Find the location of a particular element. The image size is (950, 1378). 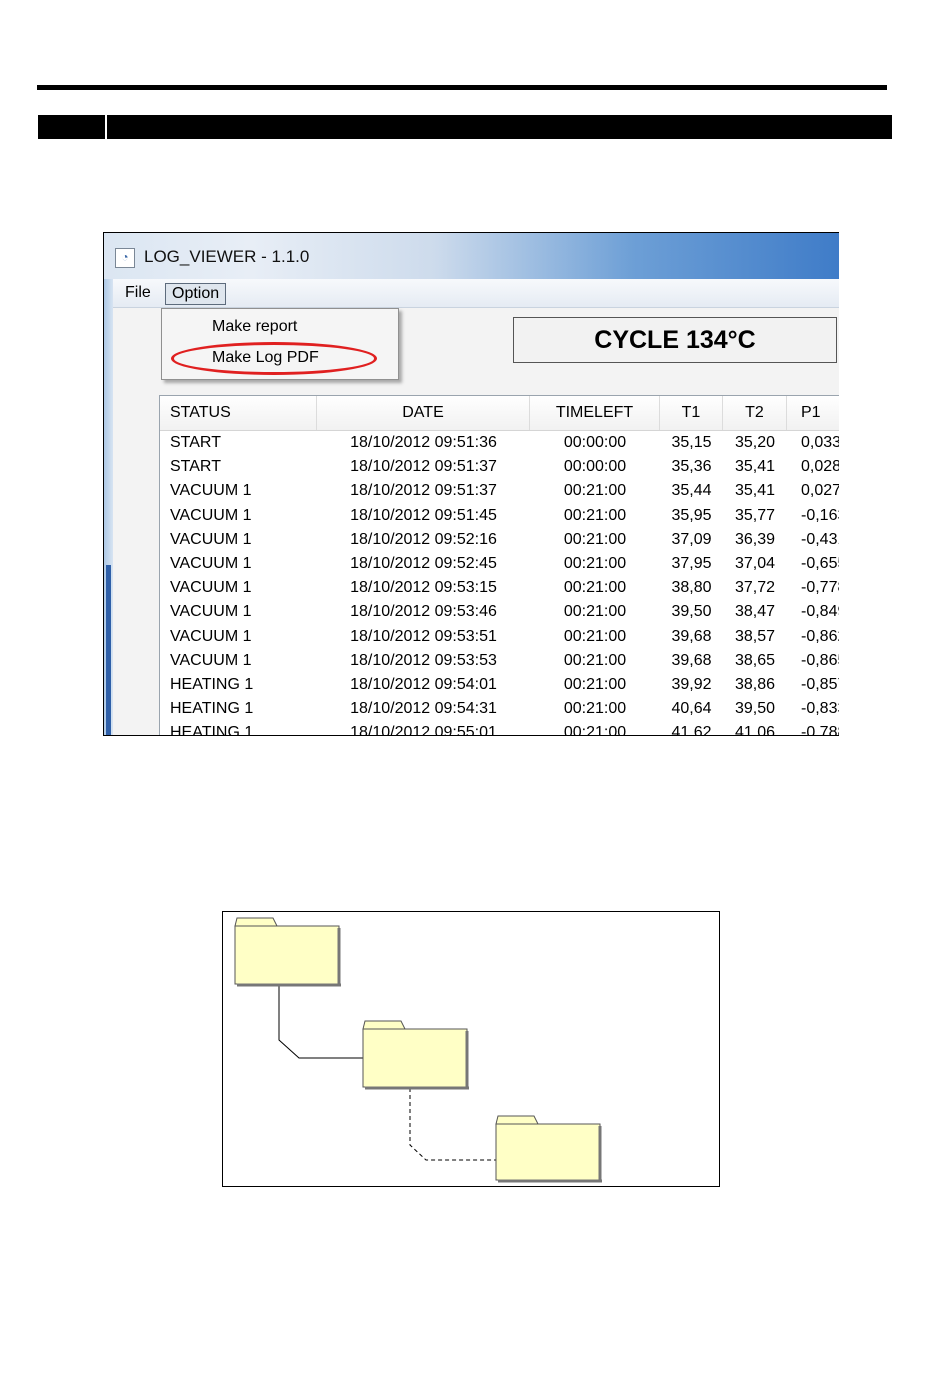

app-icon: ◔ is located at coordinates (125, 258).